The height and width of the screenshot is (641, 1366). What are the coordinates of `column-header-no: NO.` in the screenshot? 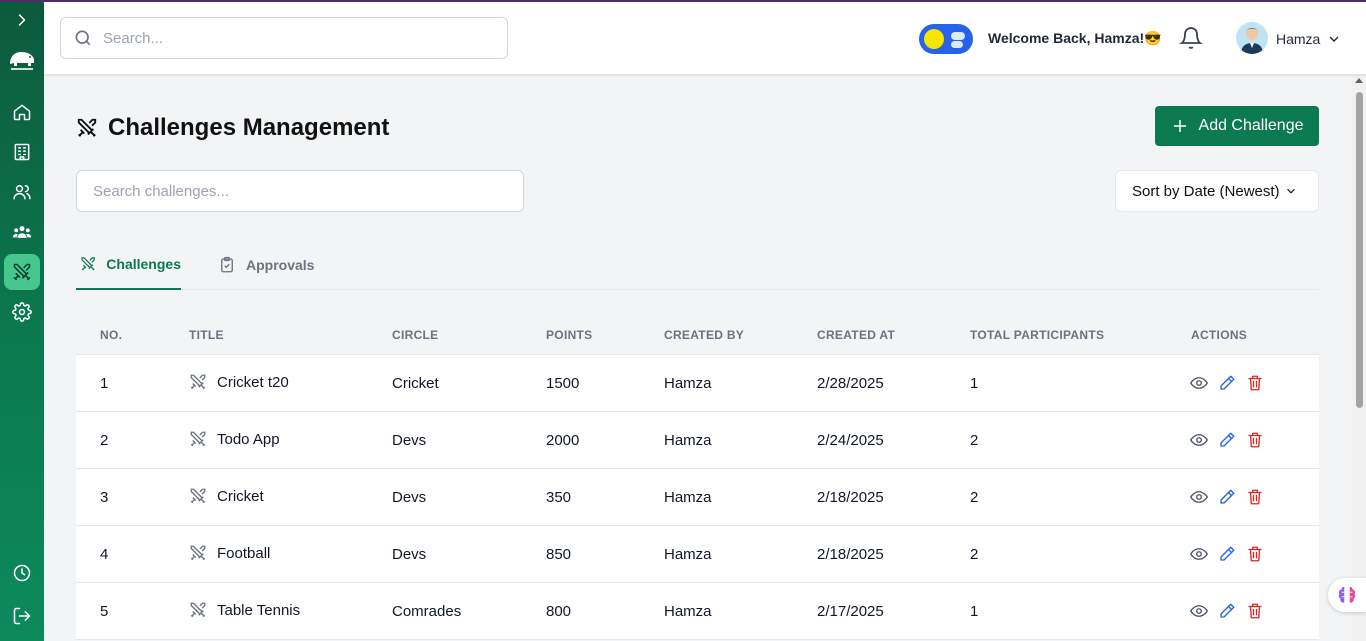 It's located at (111, 335).